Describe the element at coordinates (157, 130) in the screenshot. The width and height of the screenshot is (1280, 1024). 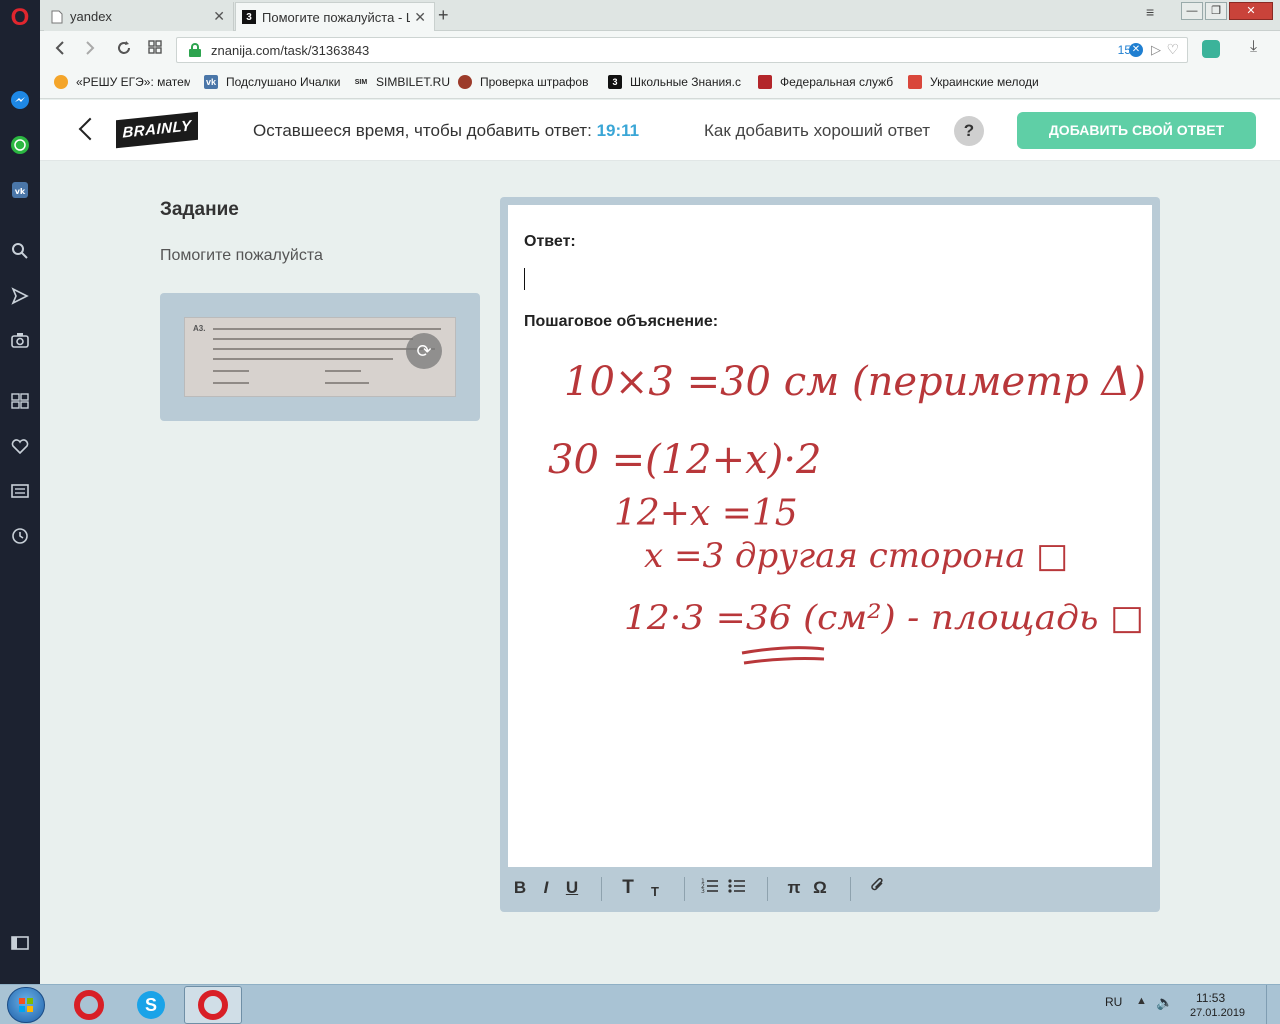
I see `brainly-logo: BRAINLY` at that location.